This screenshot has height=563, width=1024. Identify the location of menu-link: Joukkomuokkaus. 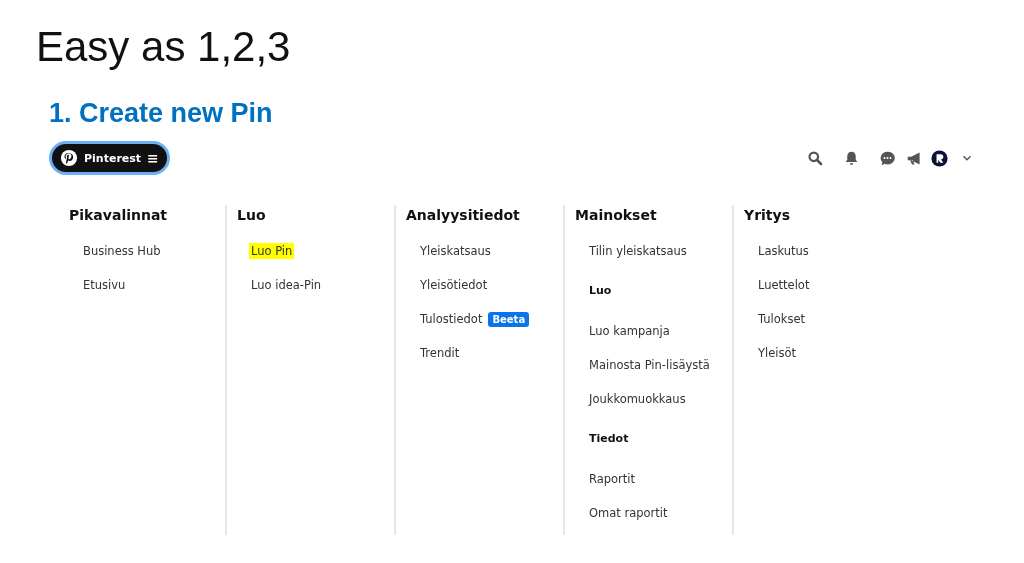
(637, 399).